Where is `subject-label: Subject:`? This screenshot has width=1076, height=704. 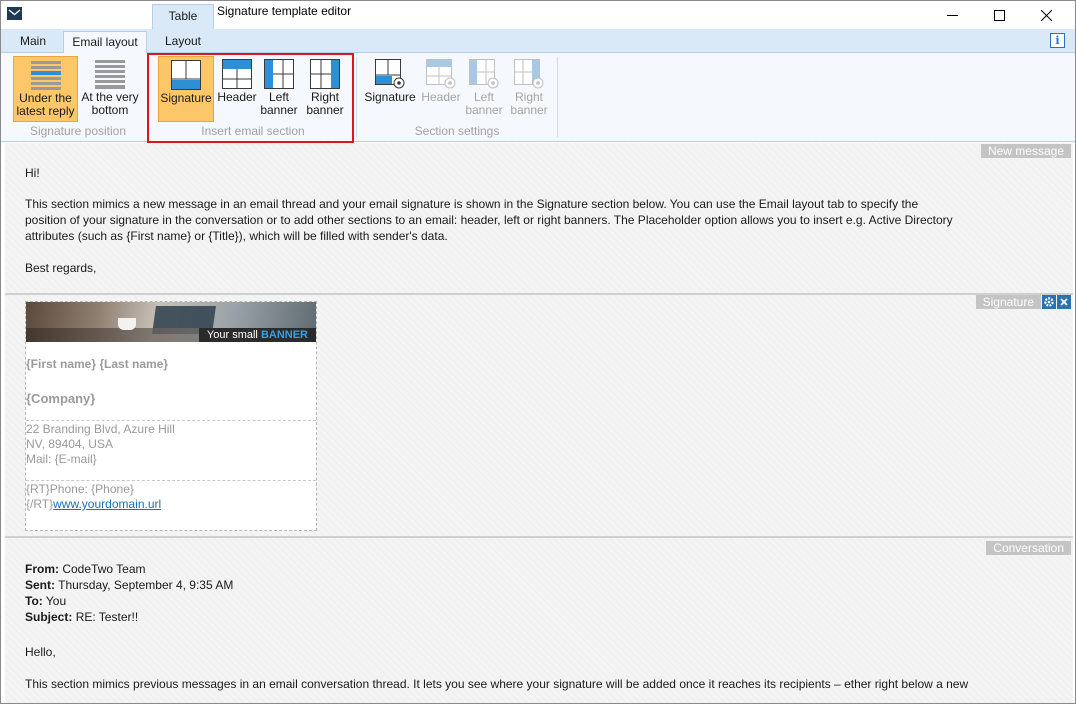 subject-label: Subject: is located at coordinates (49, 617).